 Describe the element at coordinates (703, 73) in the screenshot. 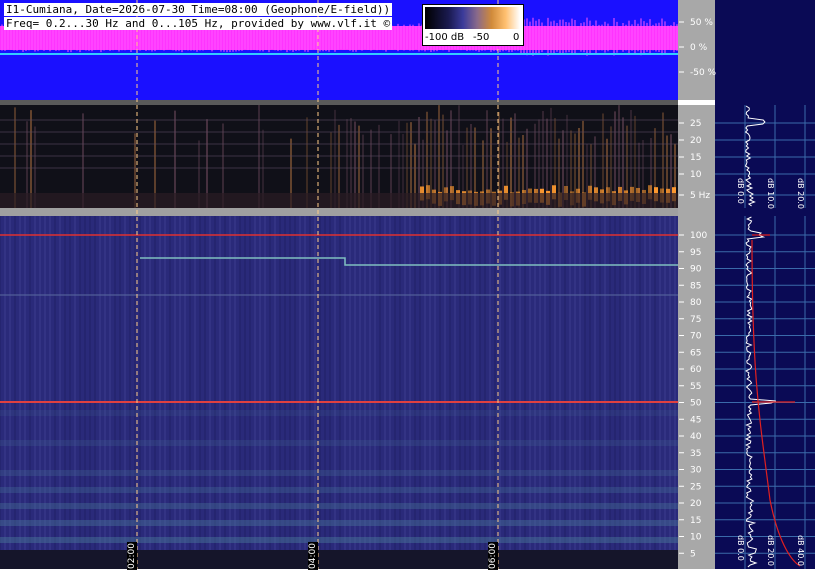

I see `axis-label: -50 %` at that location.